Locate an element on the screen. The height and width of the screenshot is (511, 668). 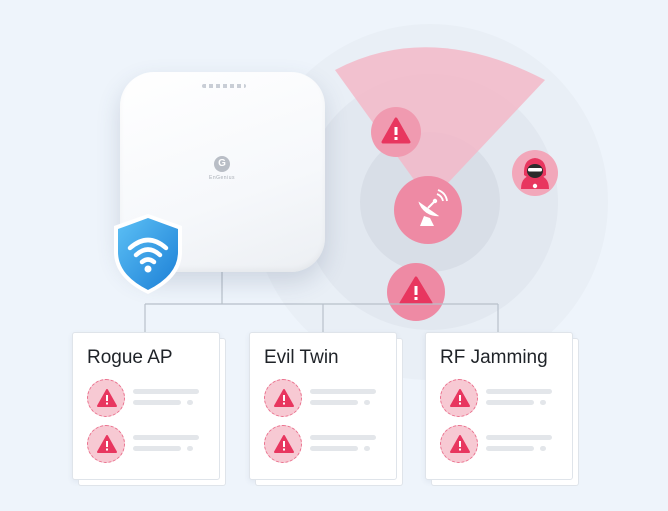
card-title: Evil Twin is located at coordinates (301, 357).